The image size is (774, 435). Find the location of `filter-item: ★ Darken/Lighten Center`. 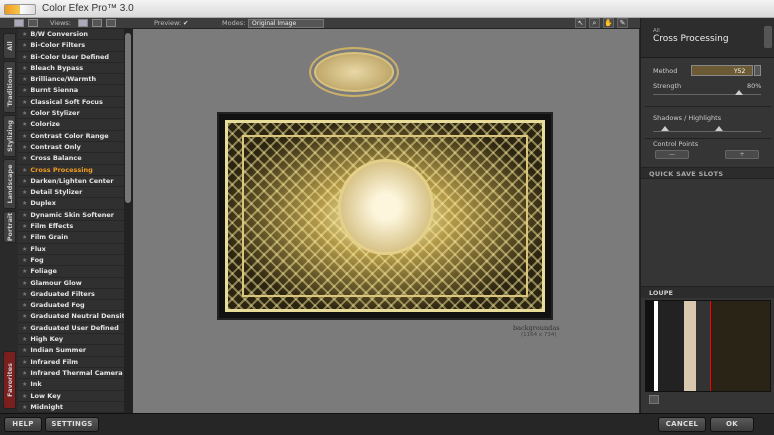

filter-item: ★ Darken/Lighten Center is located at coordinates (71, 182).